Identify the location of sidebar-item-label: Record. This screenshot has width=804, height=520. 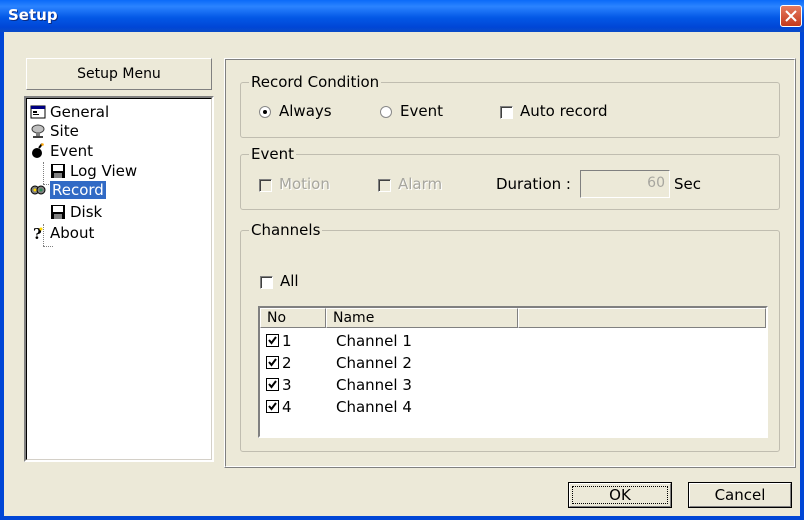
(78, 190).